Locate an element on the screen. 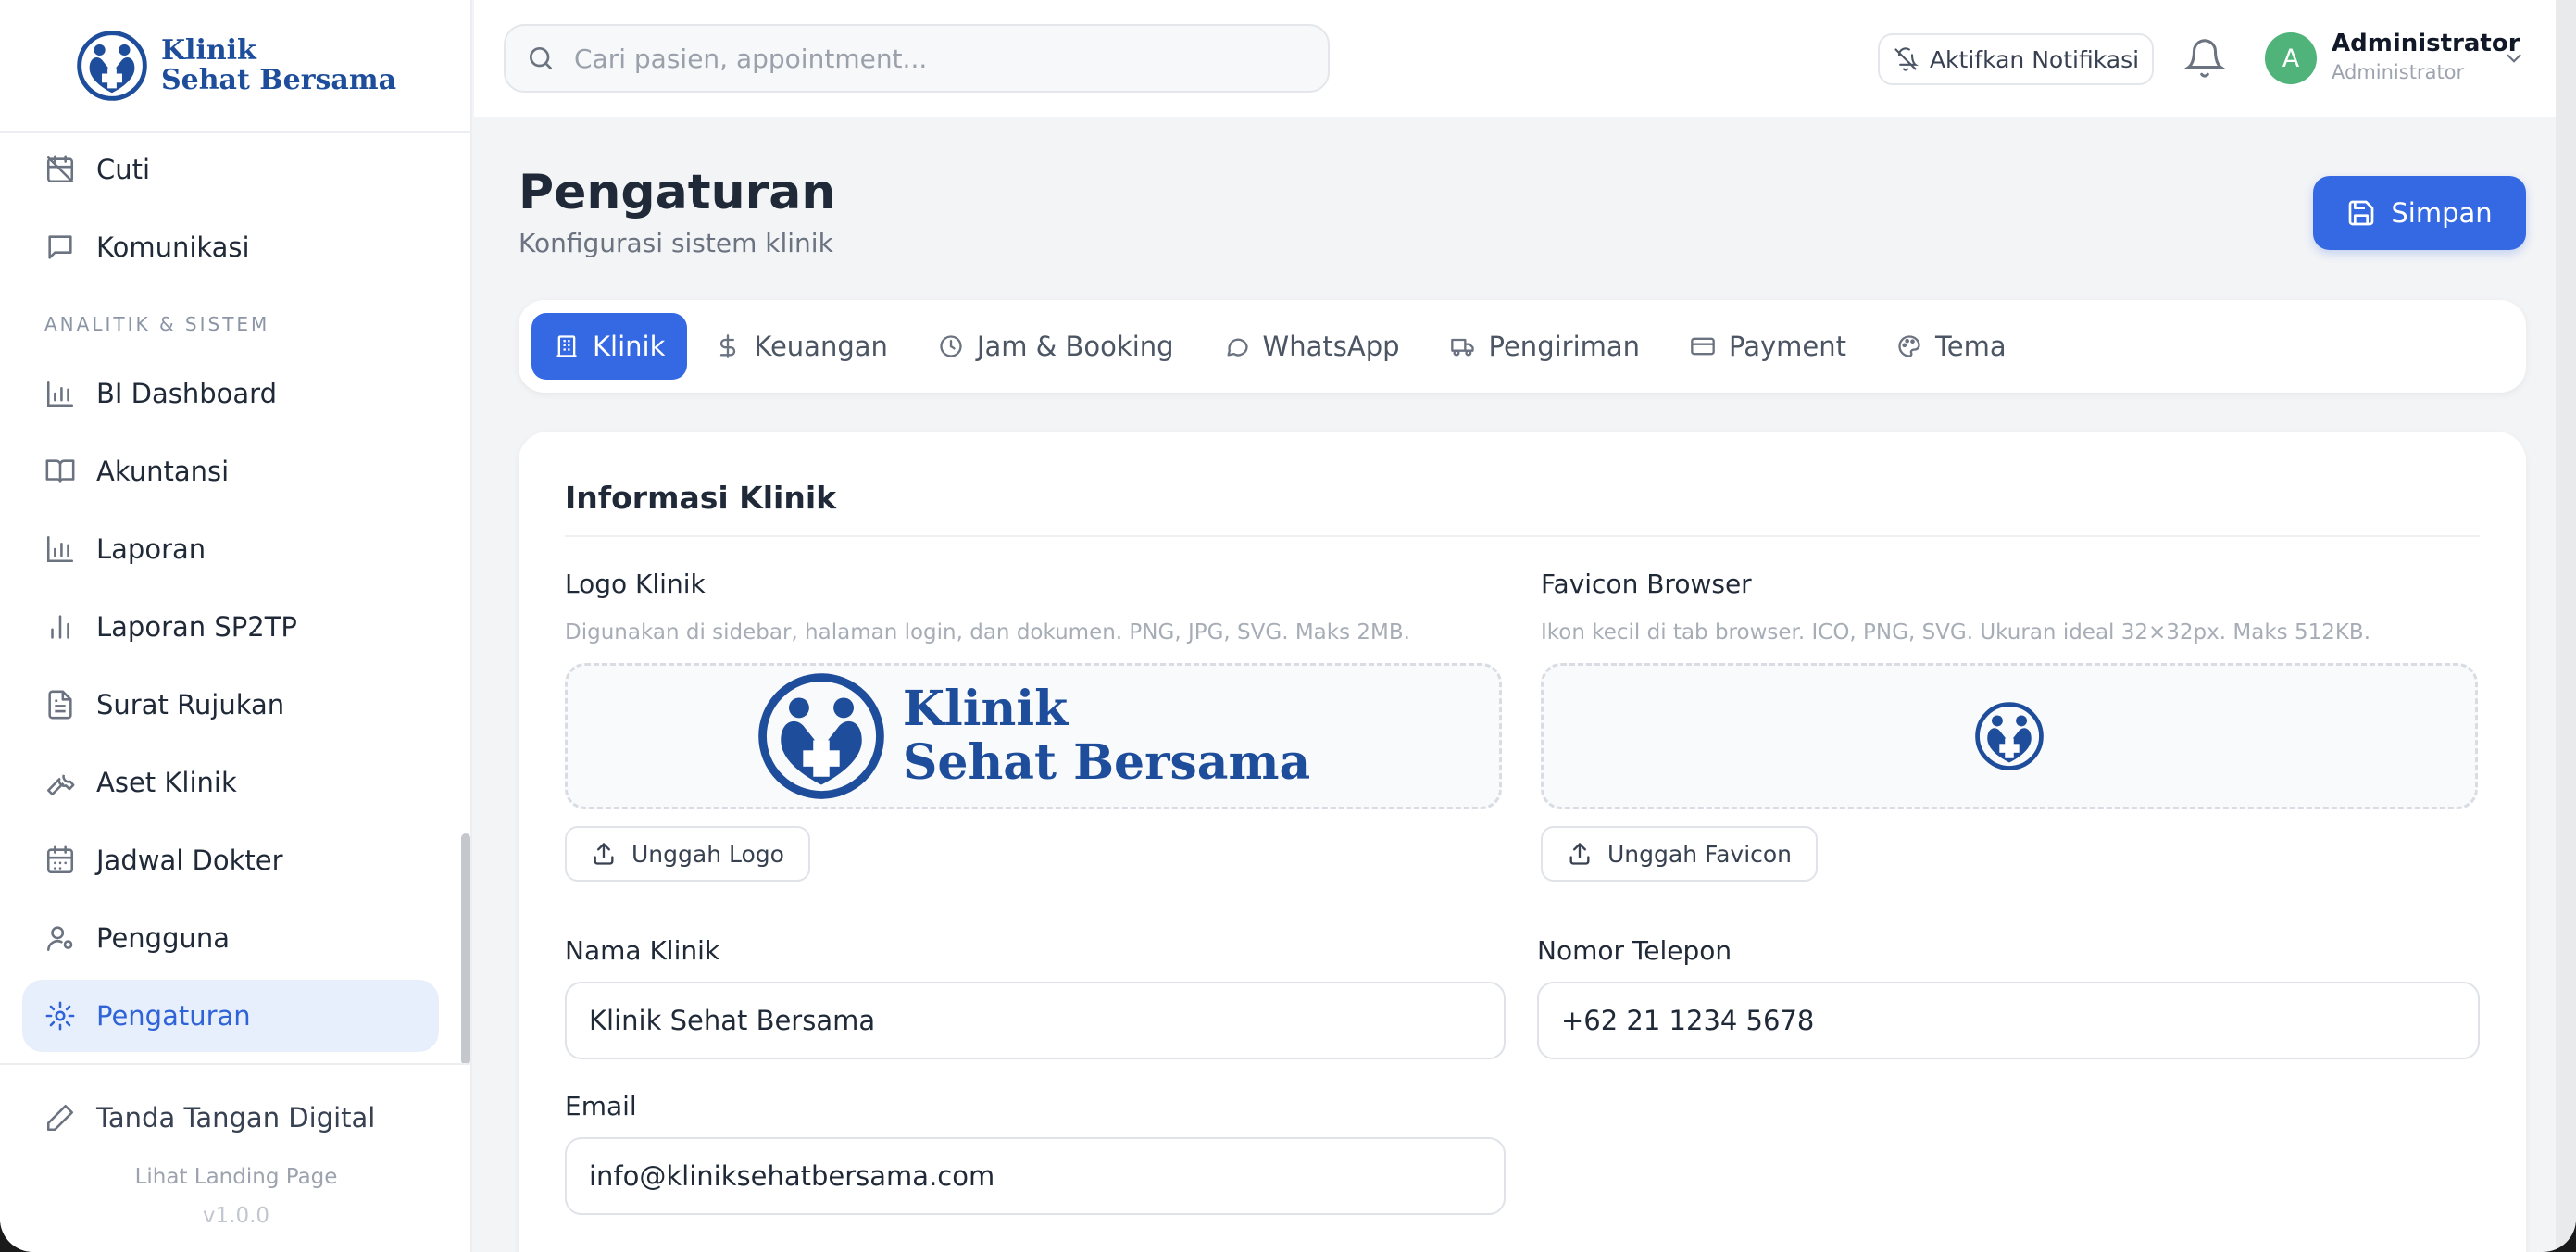 Image resolution: width=2576 pixels, height=1252 pixels. user-cog-icon is located at coordinates (59, 939).